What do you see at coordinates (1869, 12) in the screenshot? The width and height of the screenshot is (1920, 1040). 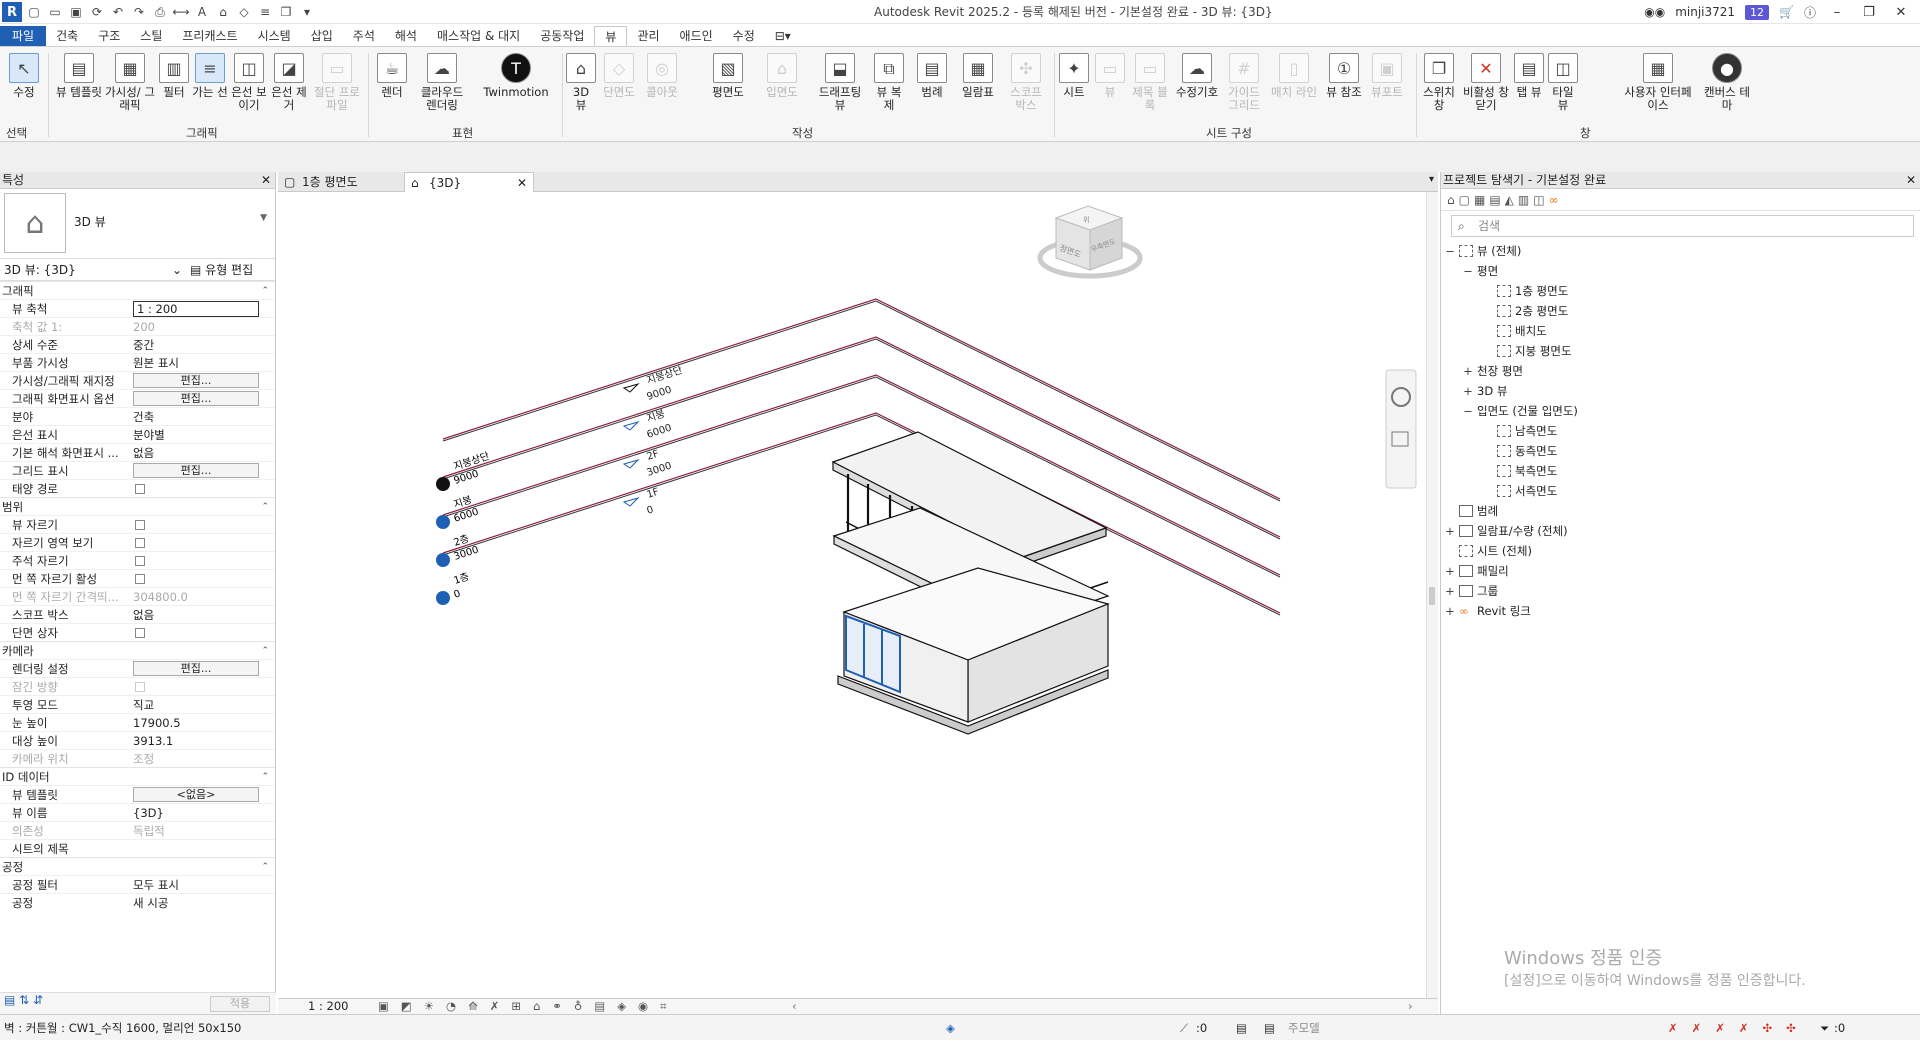 I see `restore-button: ❐` at bounding box center [1869, 12].